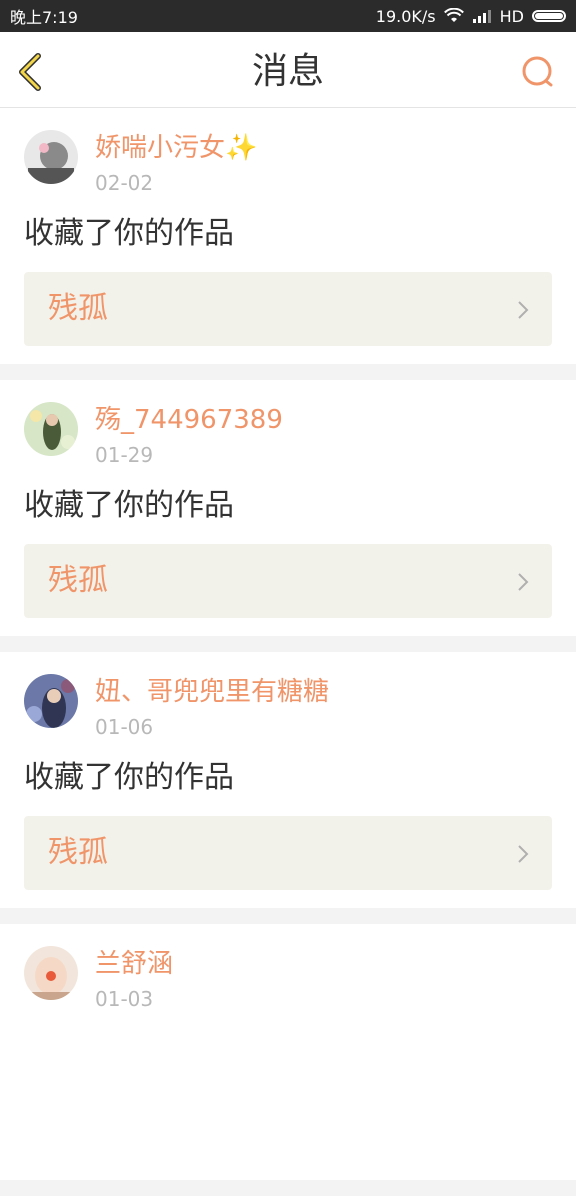 The height and width of the screenshot is (1196, 576). I want to click on search-icon, so click(537, 71).